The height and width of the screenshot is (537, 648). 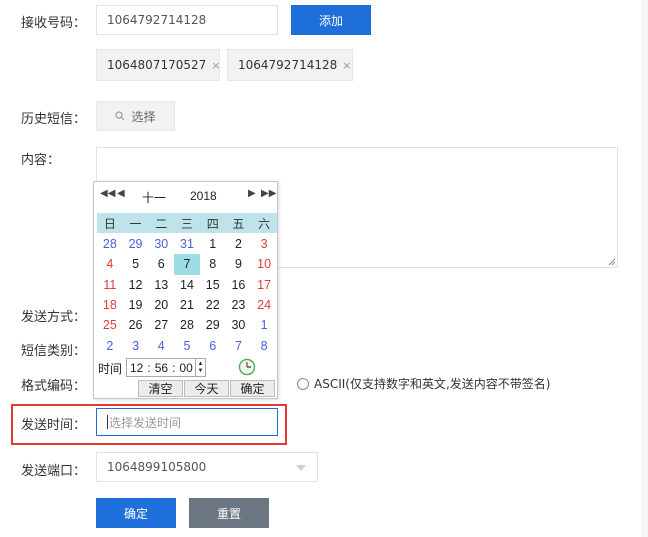 I want to click on encoding-label: 格式编码：, so click(x=54, y=386).